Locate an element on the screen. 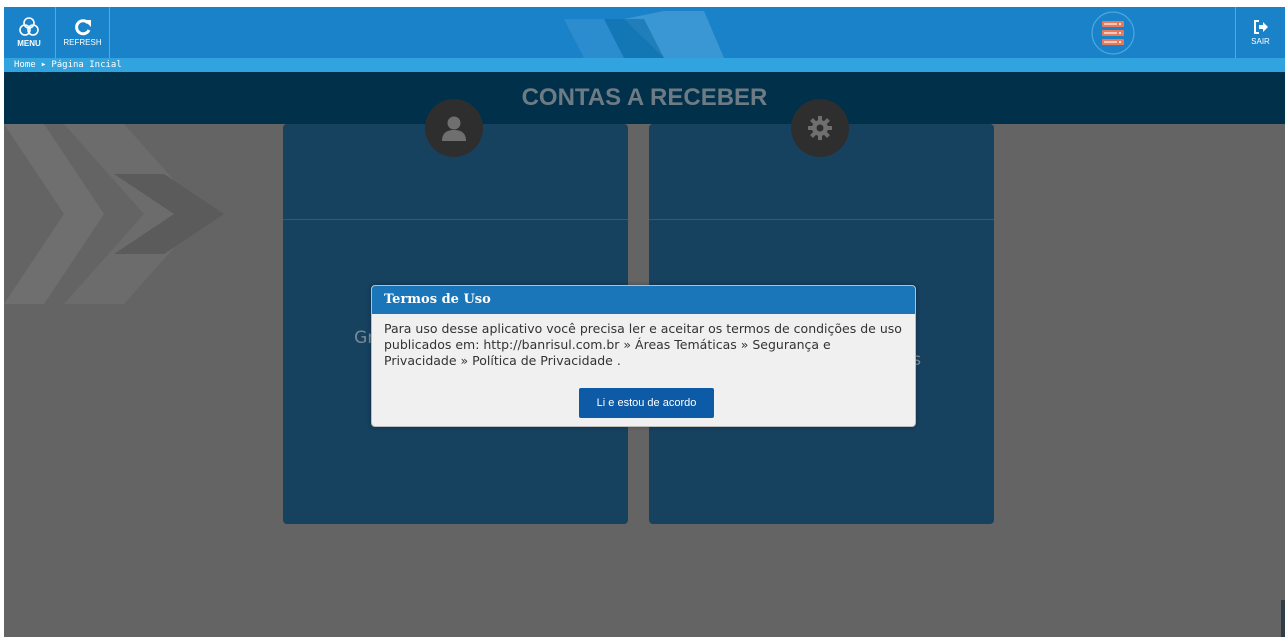  breadcrumb-home: Home is located at coordinates (25, 65).